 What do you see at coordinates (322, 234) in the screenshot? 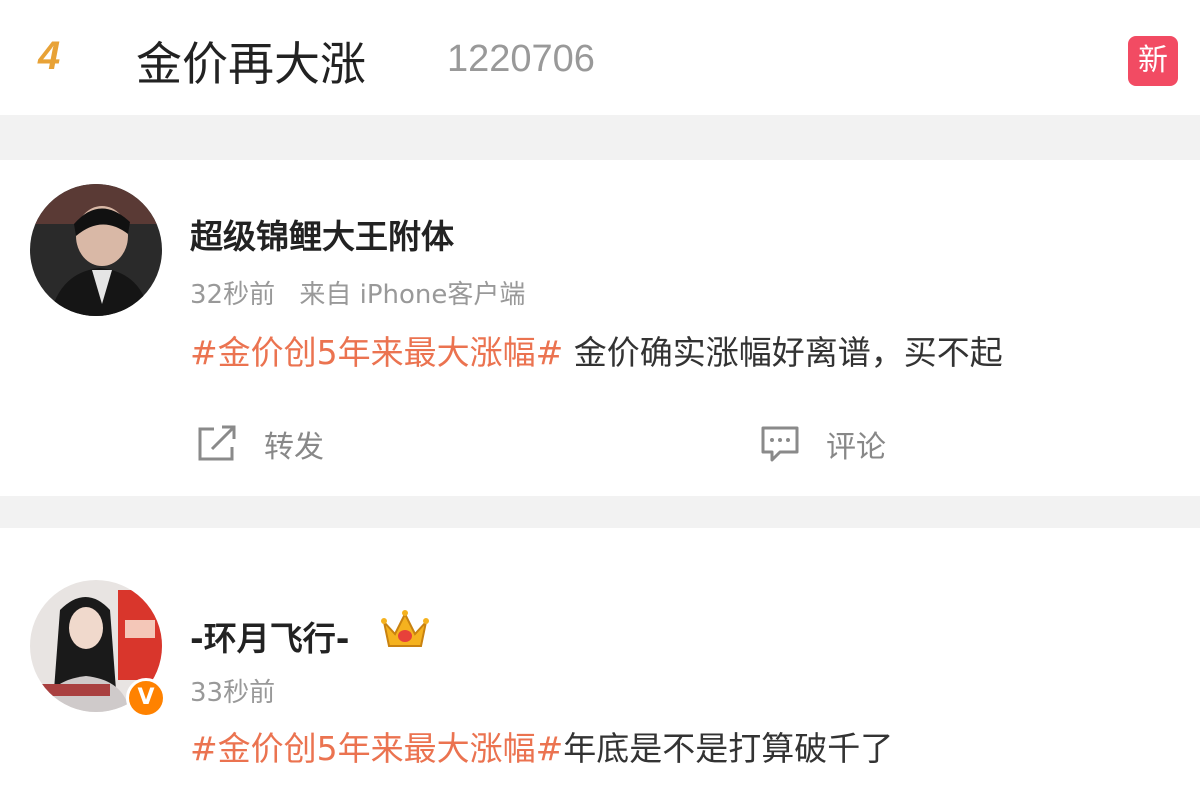
I see `username: 超级锦鲤大王附体` at bounding box center [322, 234].